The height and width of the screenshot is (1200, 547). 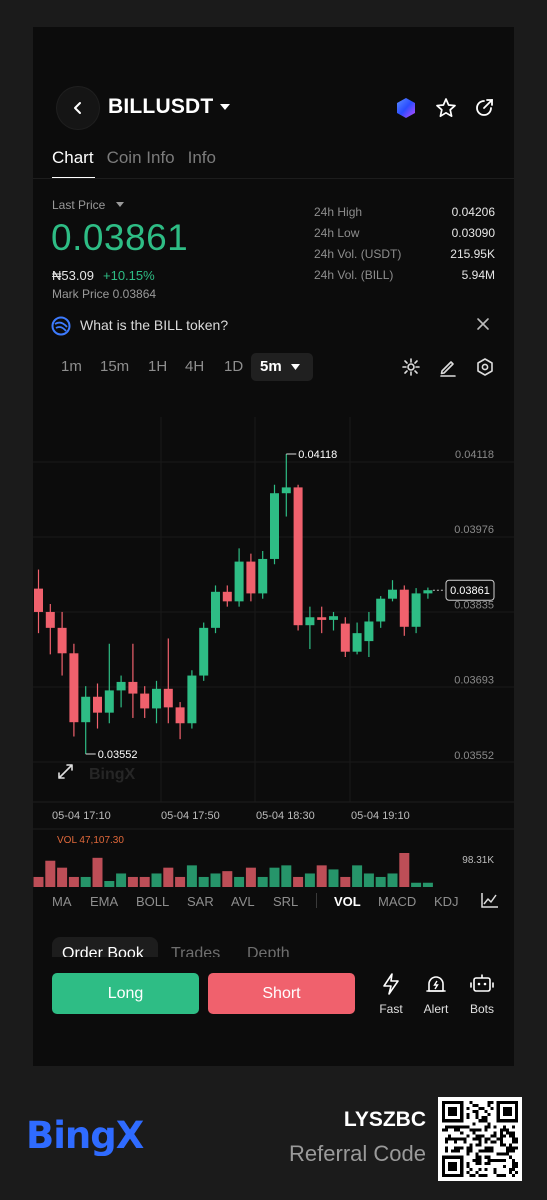 What do you see at coordinates (391, 984) in the screenshot?
I see `lightning-icon` at bounding box center [391, 984].